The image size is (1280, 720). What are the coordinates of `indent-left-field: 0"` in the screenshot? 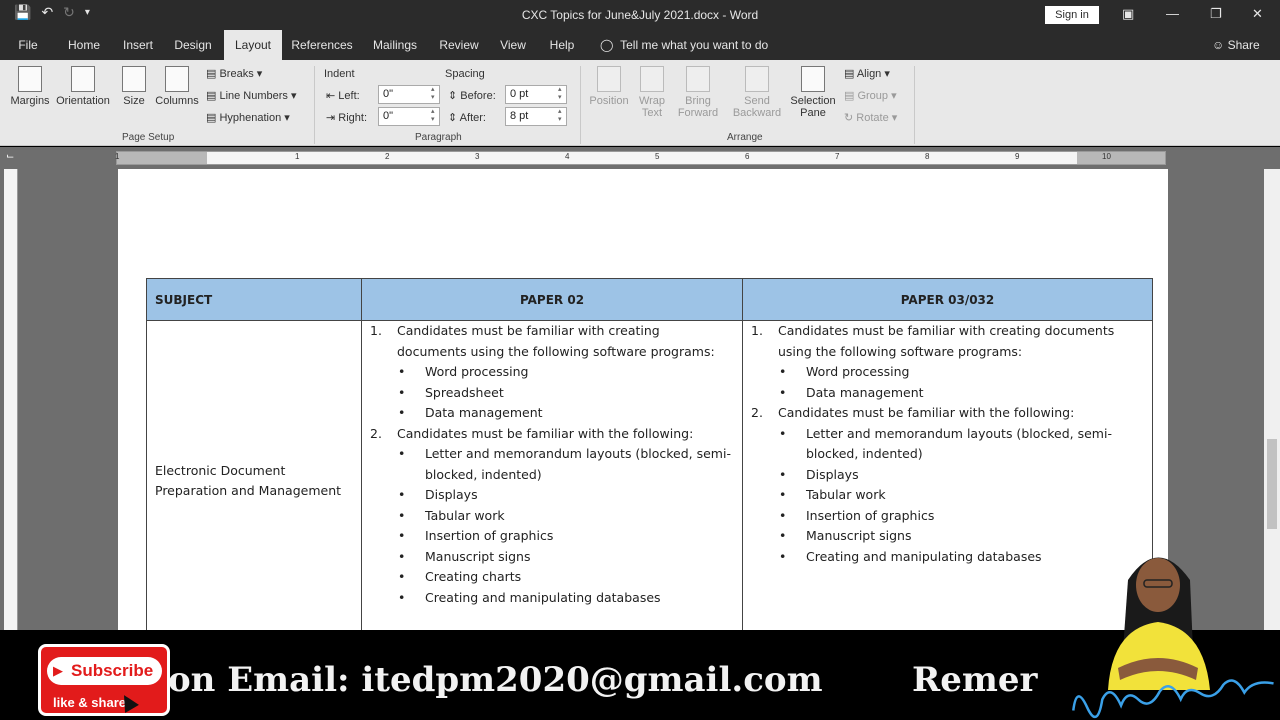 It's located at (409, 94).